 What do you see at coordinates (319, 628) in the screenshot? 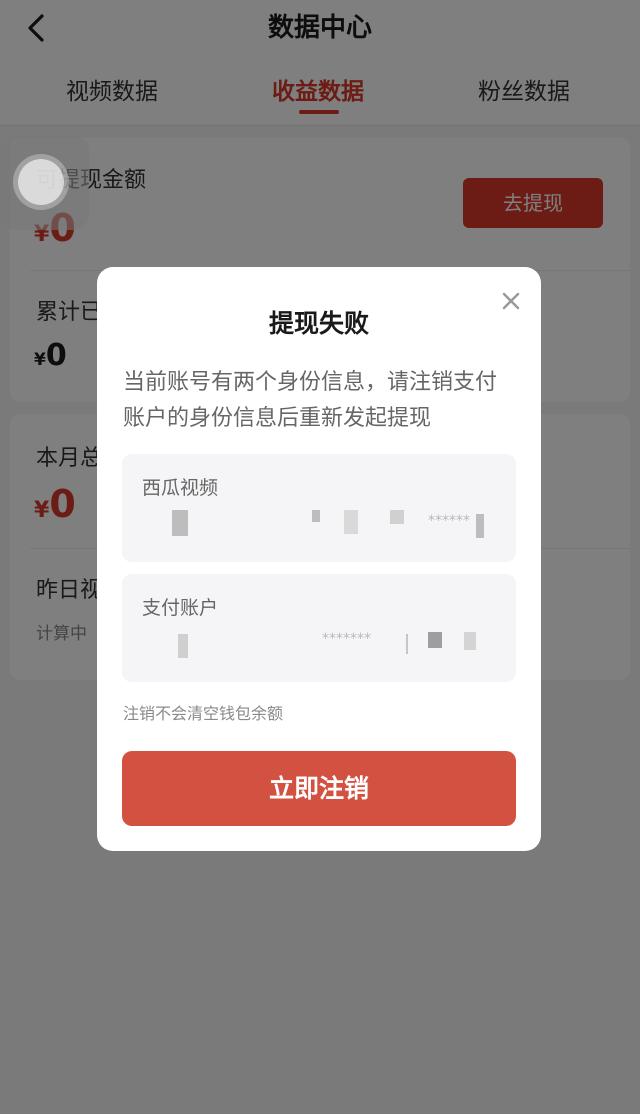
I see `account-info-payment: 支付账户 *******` at bounding box center [319, 628].